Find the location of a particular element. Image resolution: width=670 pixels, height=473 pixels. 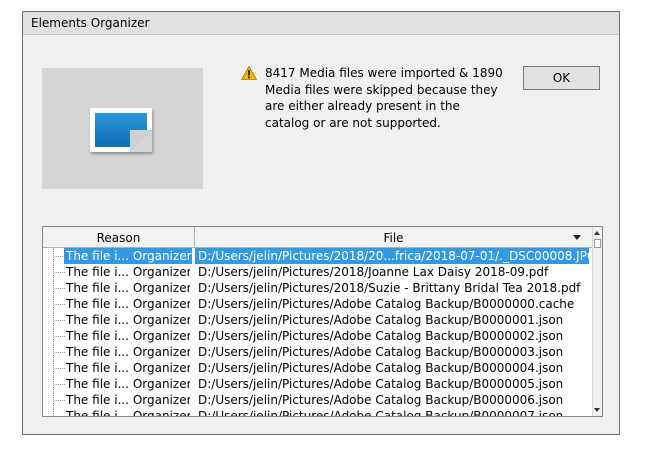

media-preview-icon is located at coordinates (121, 130).